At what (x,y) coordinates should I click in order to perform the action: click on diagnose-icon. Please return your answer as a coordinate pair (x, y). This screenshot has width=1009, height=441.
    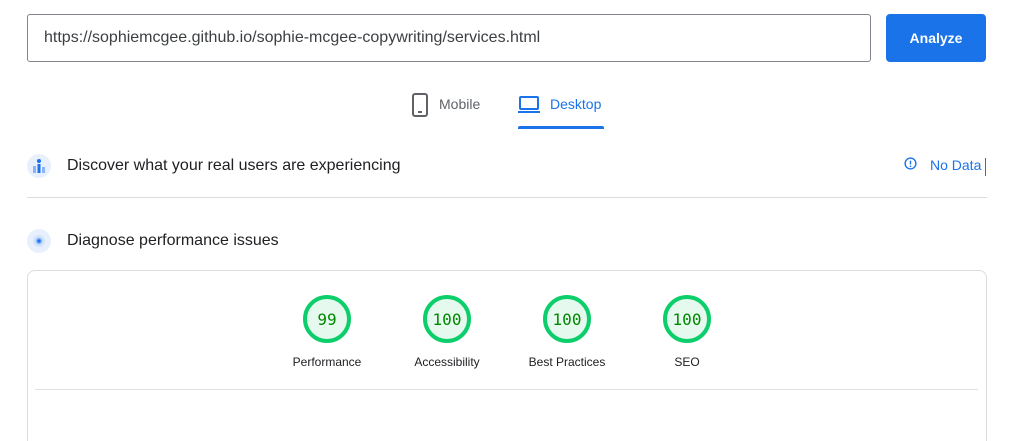
    Looking at the image, I should click on (39, 241).